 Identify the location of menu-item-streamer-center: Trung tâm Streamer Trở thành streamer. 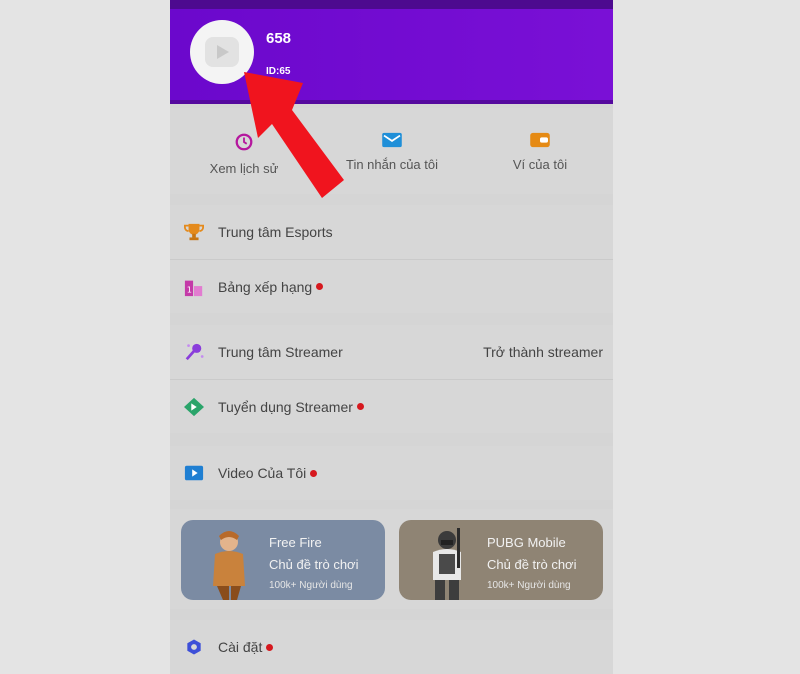
(391, 352).